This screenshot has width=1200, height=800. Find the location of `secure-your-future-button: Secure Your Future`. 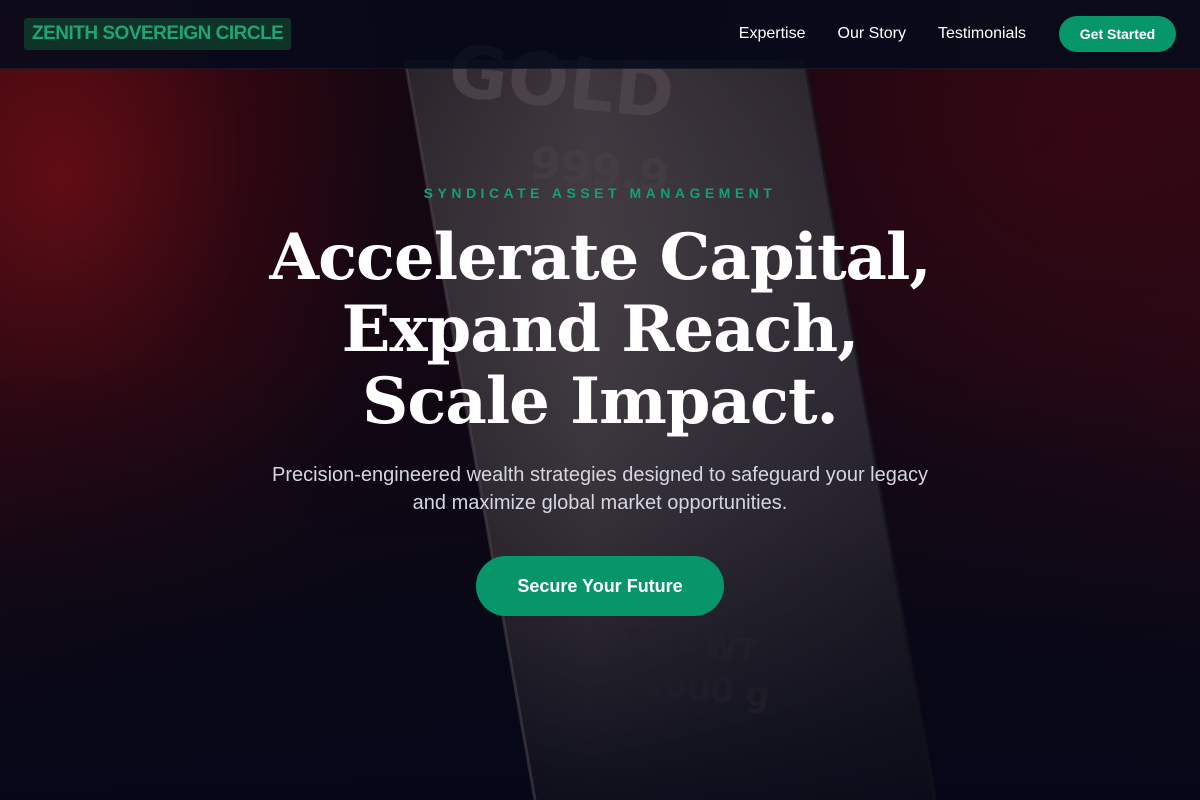

secure-your-future-button: Secure Your Future is located at coordinates (600, 586).